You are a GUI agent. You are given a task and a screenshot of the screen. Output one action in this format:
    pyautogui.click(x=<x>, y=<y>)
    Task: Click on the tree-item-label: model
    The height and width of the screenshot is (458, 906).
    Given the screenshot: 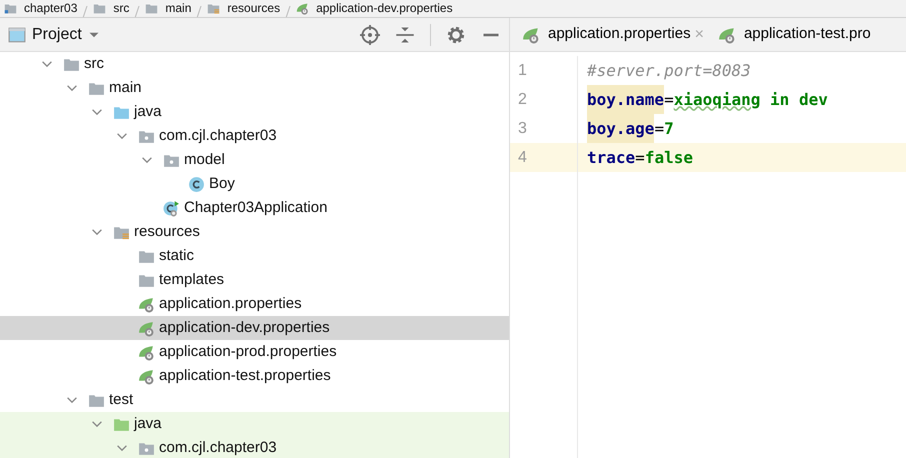 What is the action you would take?
    pyautogui.click(x=204, y=160)
    